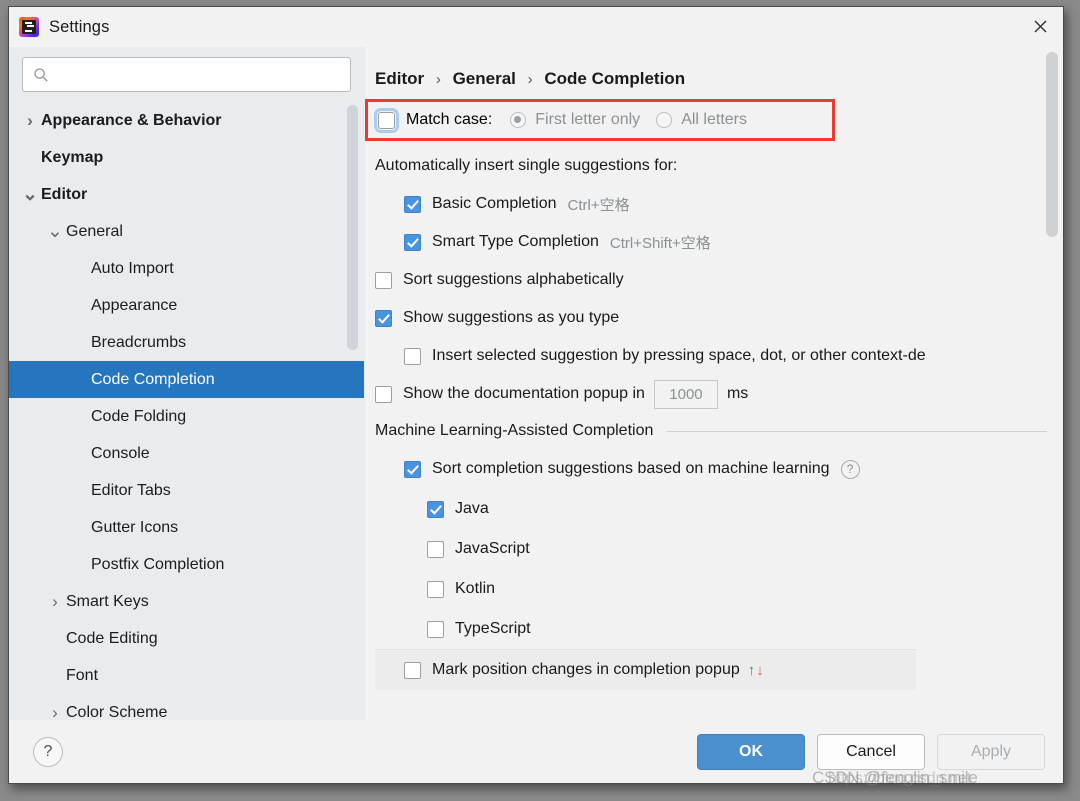 This screenshot has width=1080, height=801. What do you see at coordinates (719, 629) in the screenshot?
I see `ml-language-typescript-row: TypeScript` at bounding box center [719, 629].